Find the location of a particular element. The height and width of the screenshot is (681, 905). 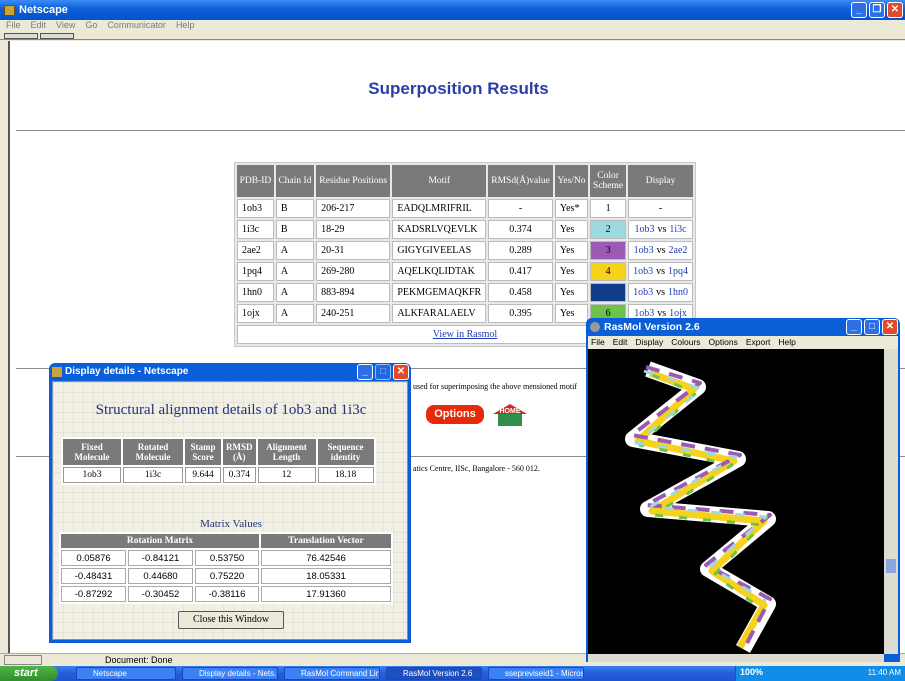

home-label: HOME is located at coordinates (510, 411).